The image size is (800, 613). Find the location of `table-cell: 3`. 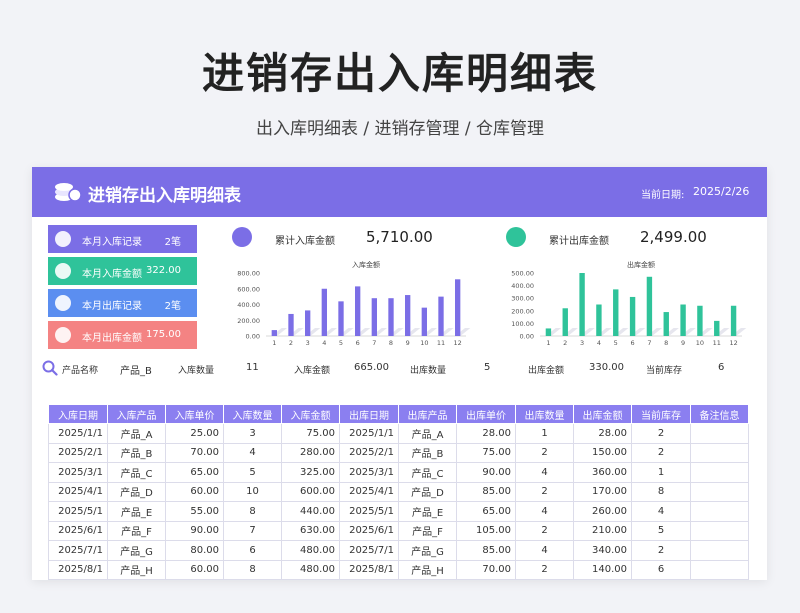

table-cell: 3 is located at coordinates (252, 433).